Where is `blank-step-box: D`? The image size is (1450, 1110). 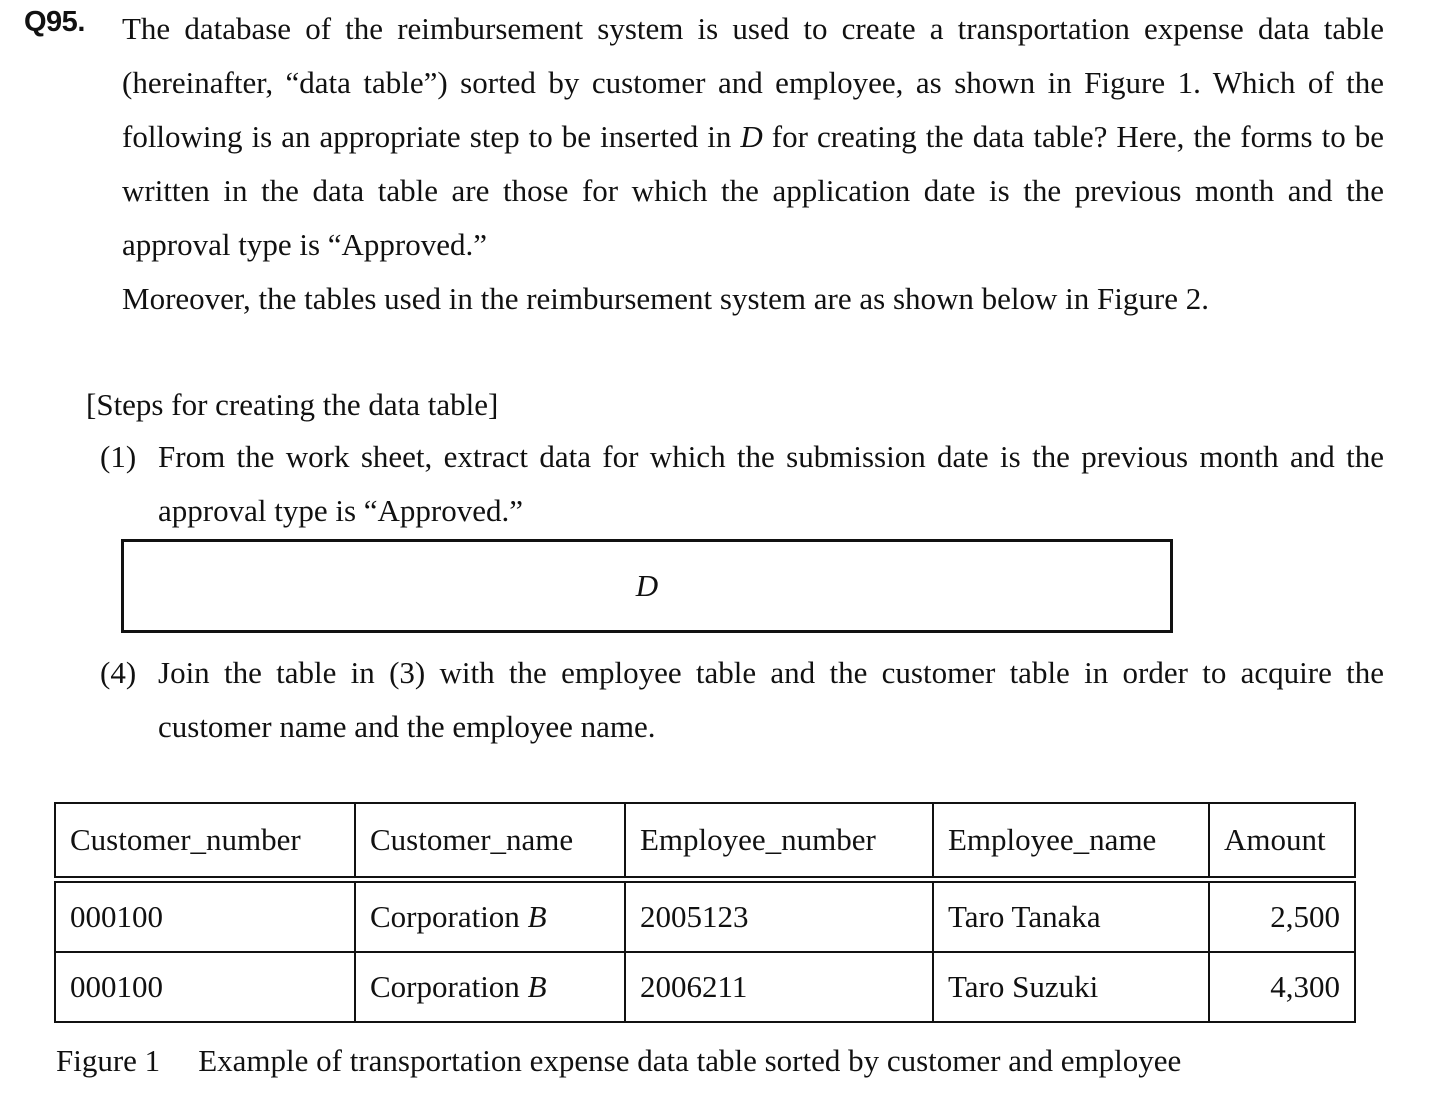 blank-step-box: D is located at coordinates (647, 586).